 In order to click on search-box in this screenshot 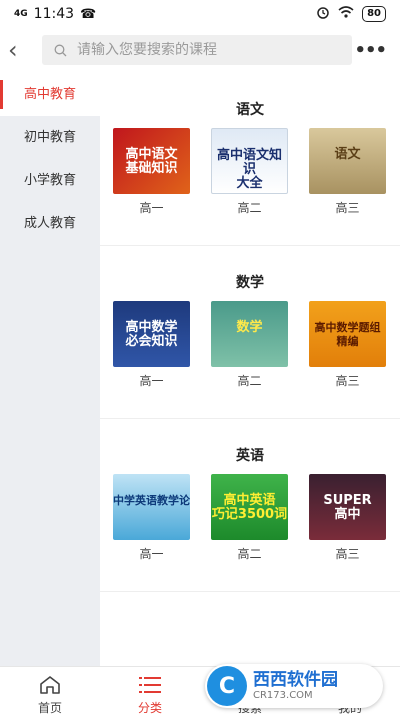, I will do `click(197, 50)`.